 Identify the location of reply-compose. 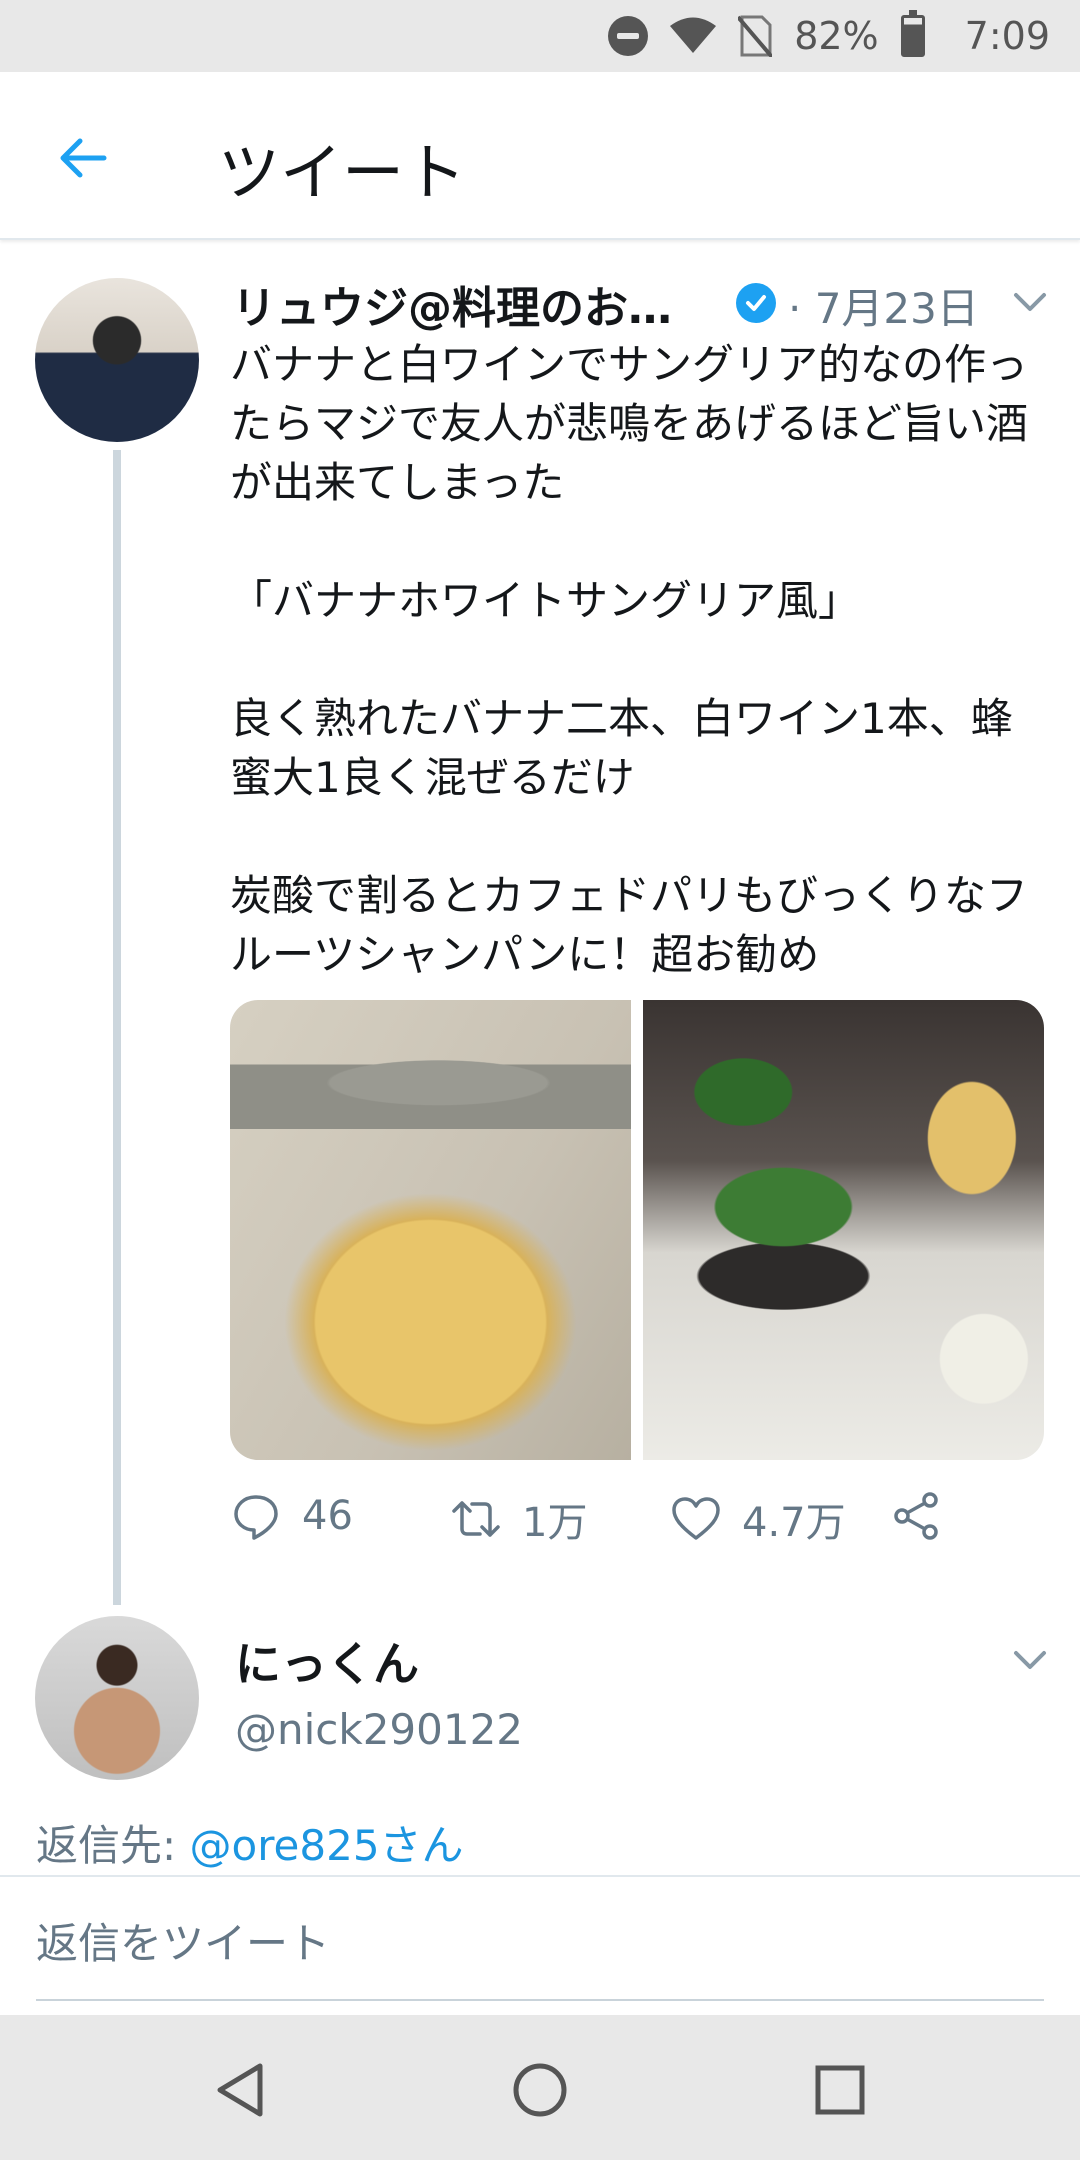
(540, 1940).